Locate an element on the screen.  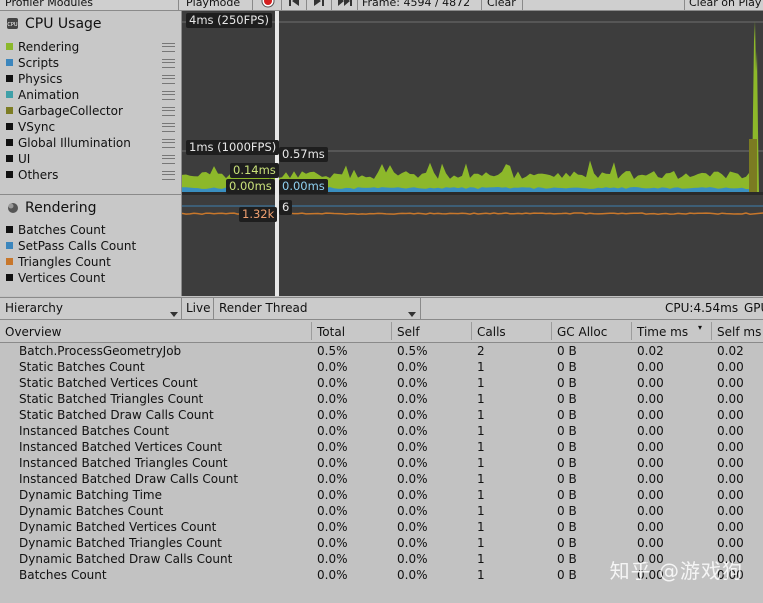
table-cell: Dynamic Batched Vertices Count is located at coordinates (118, 527).